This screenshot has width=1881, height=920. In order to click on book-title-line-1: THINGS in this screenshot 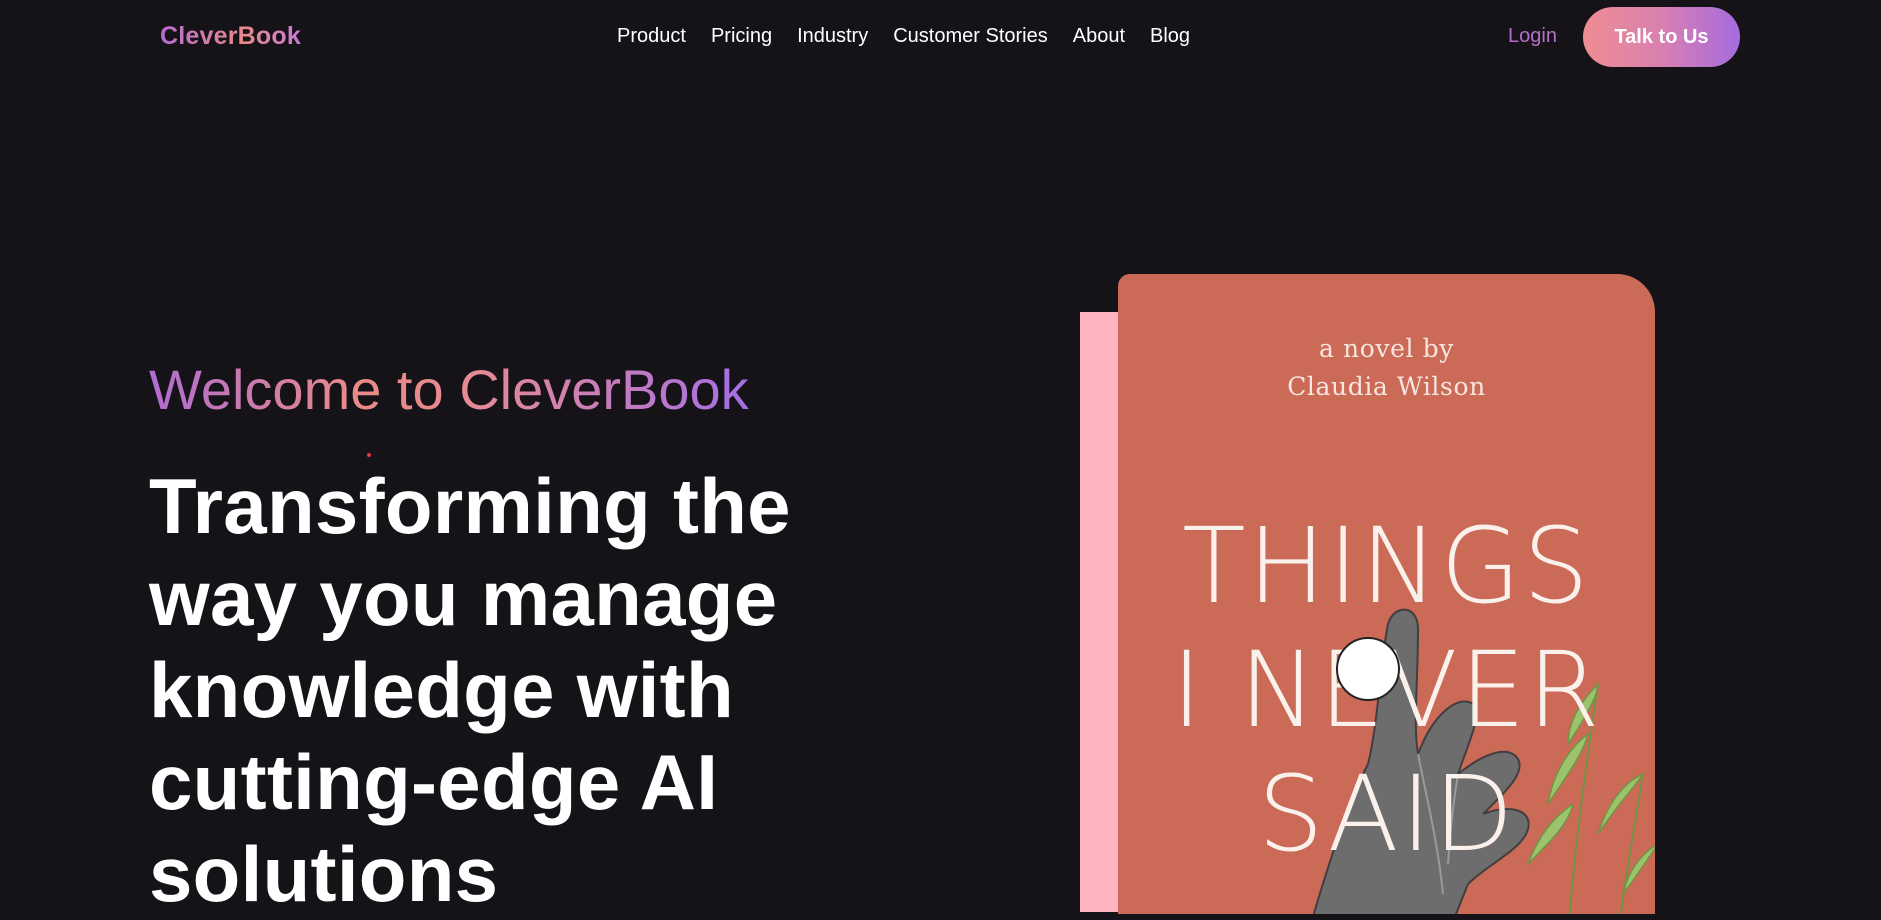, I will do `click(1386, 566)`.